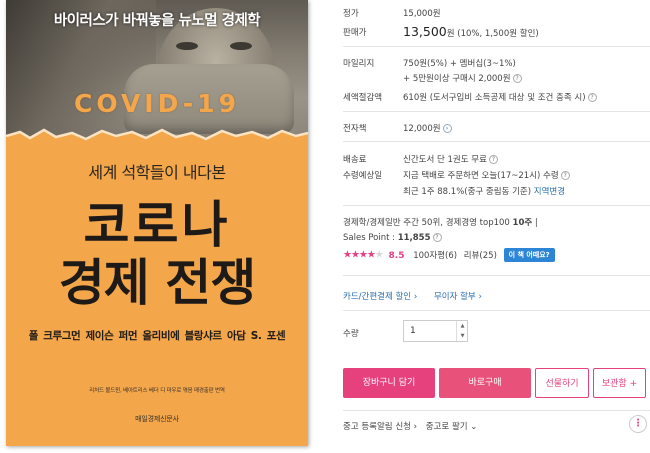  I want to click on cover-torn-edge, so click(157, 140).